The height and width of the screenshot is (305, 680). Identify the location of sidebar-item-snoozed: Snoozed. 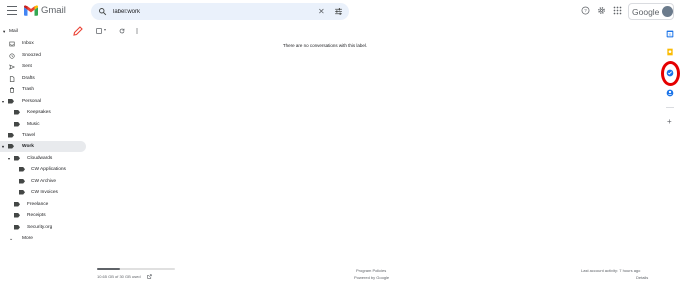
(43, 55).